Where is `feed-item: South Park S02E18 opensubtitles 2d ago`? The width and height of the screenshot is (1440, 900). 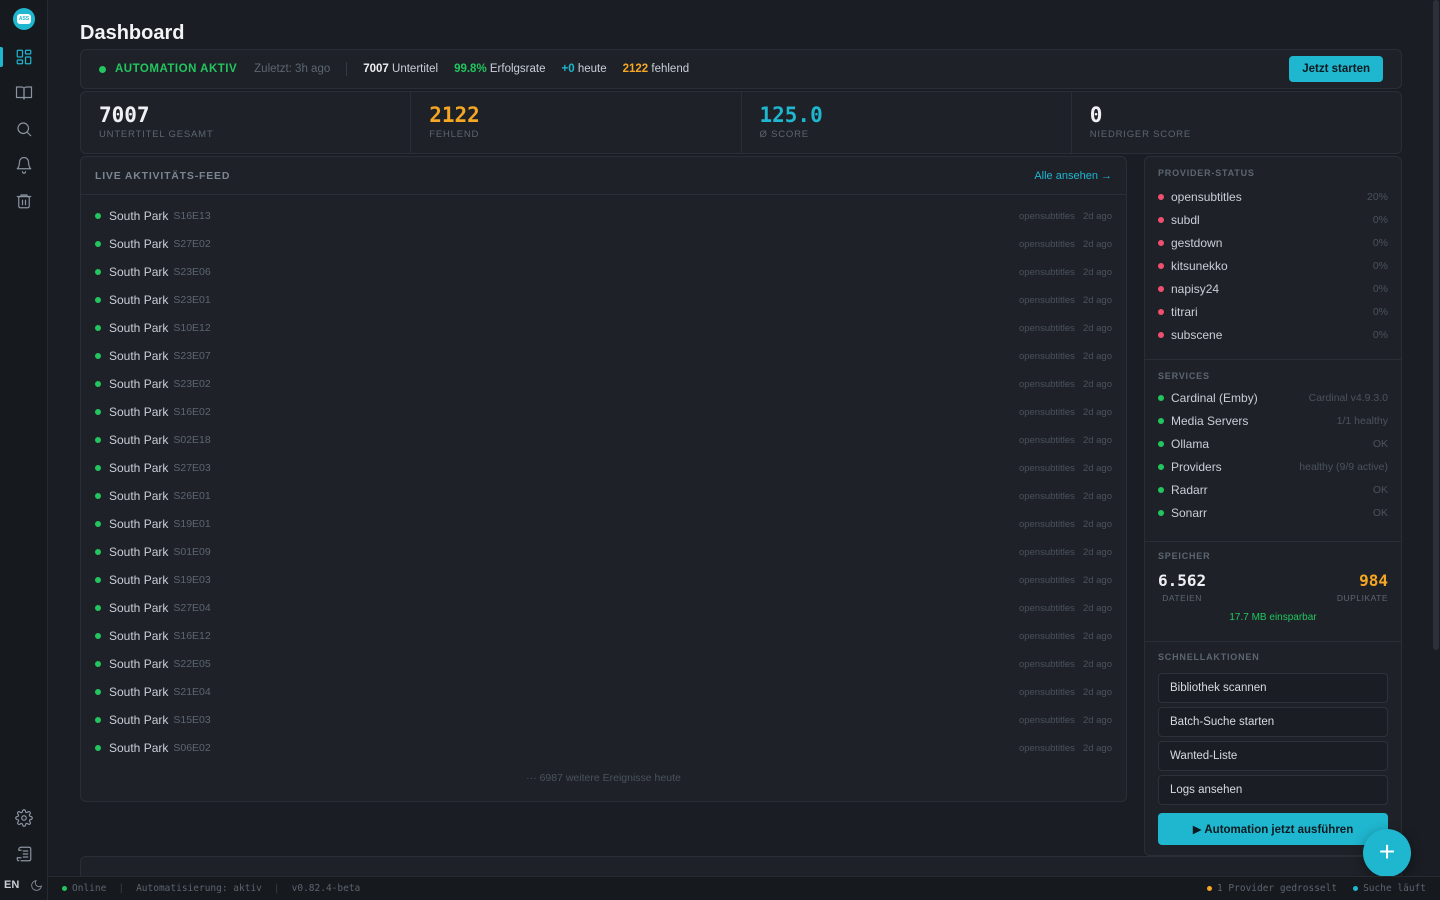 feed-item: South Park S02E18 opensubtitles 2d ago is located at coordinates (603, 440).